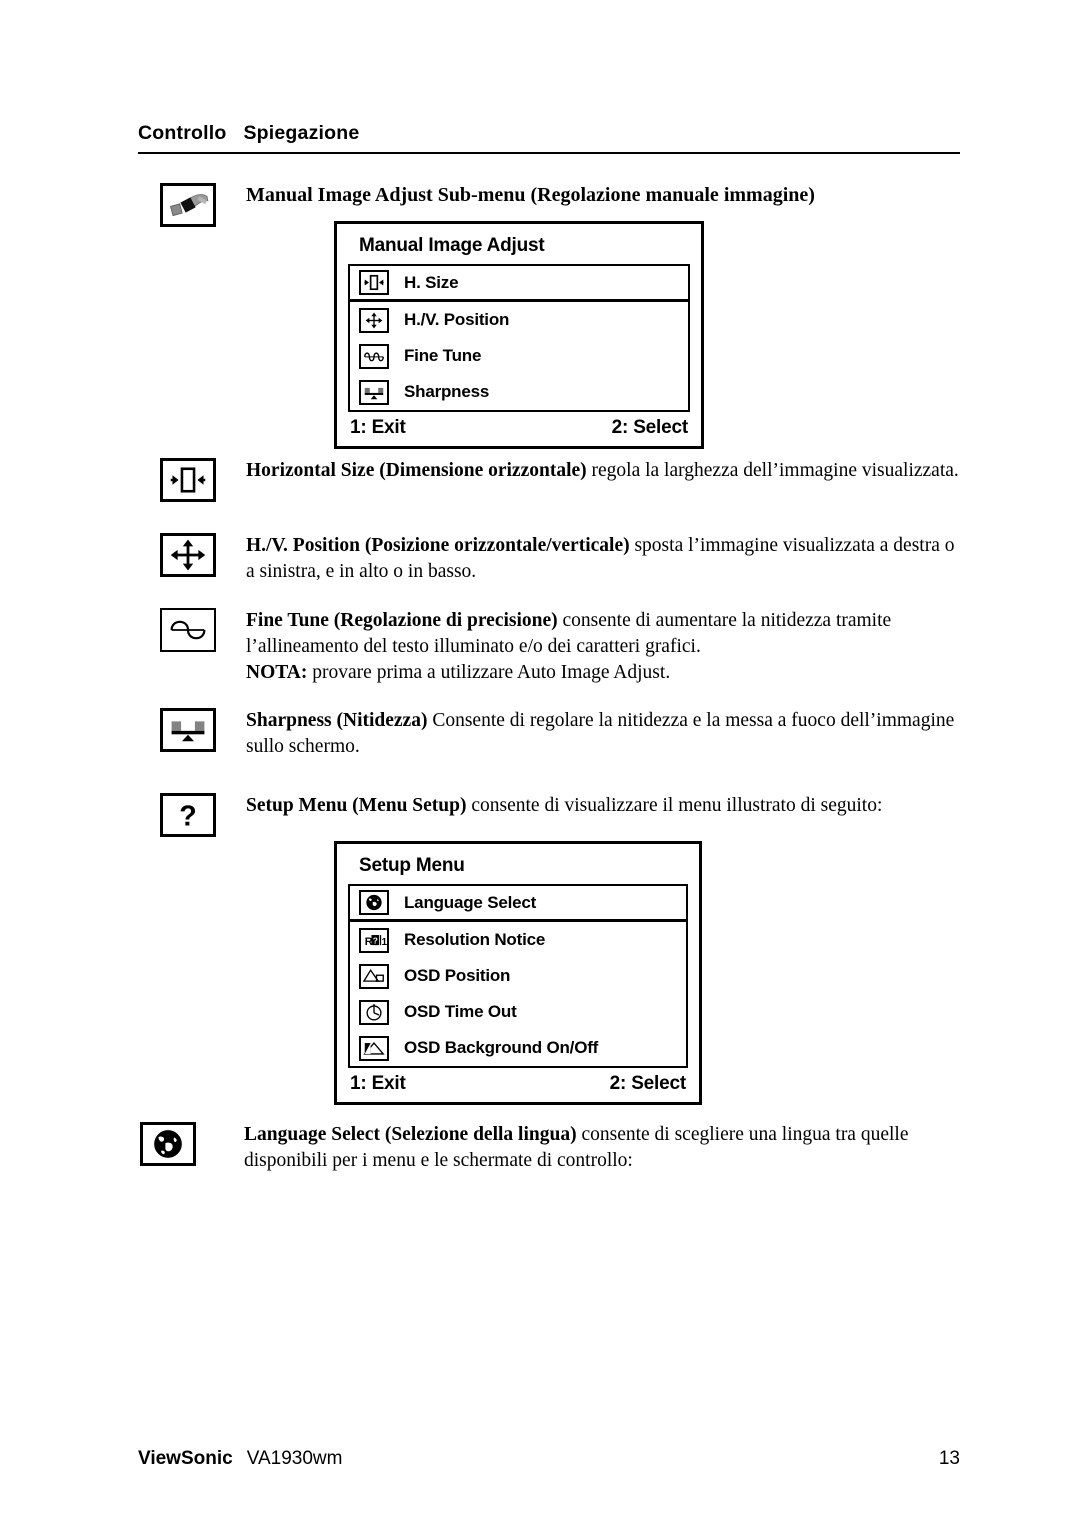 The width and height of the screenshot is (1080, 1527). I want to click on page-footer: ViewSonic VA1930wm 13, so click(549, 1459).